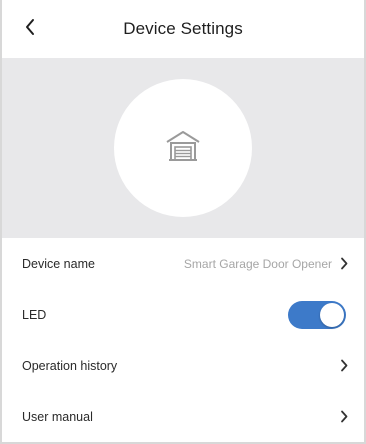 Image resolution: width=366 pixels, height=444 pixels. Describe the element at coordinates (257, 263) in the screenshot. I see `device-name-value: Smart Garage Door Opener` at that location.